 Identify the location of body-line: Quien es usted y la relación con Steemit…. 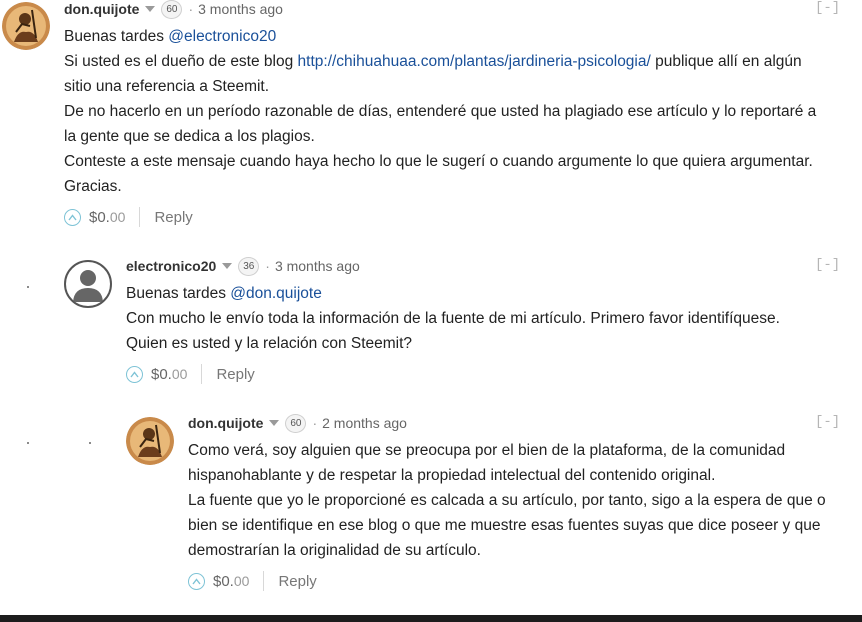
(269, 343).